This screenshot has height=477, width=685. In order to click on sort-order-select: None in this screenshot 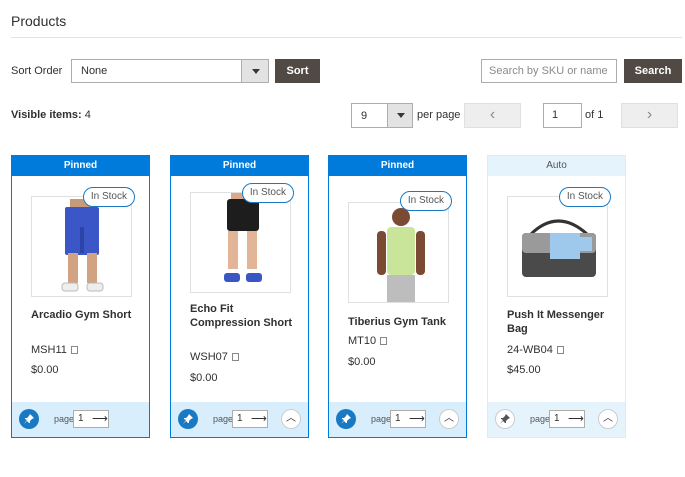, I will do `click(170, 71)`.